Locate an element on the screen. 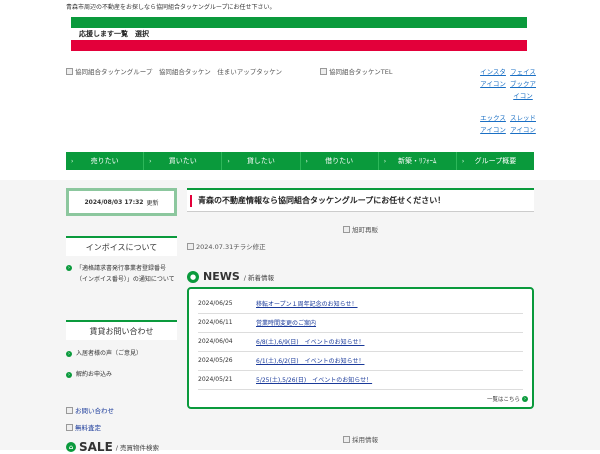 This screenshot has height=454, width=600. updated-suffix: 更新 is located at coordinates (152, 203).